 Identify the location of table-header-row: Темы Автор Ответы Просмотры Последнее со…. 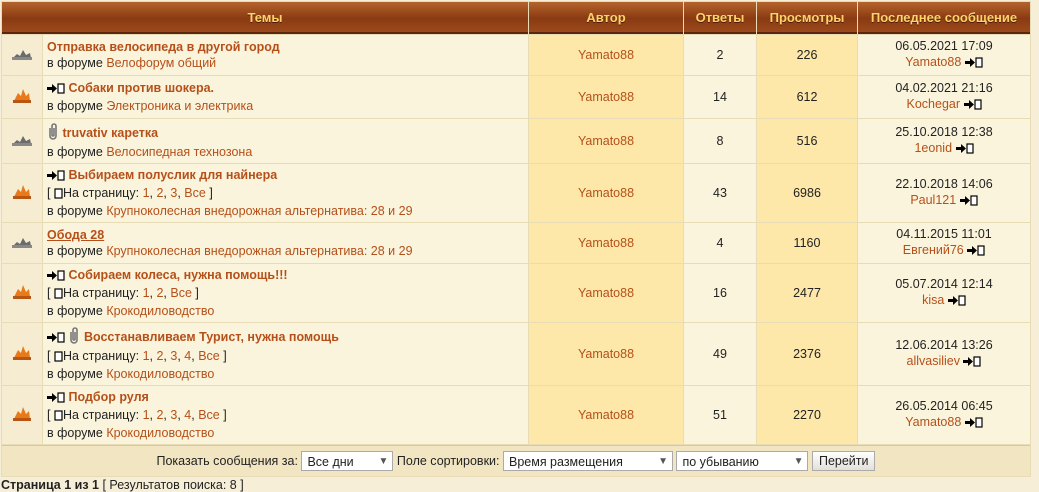
(516, 18).